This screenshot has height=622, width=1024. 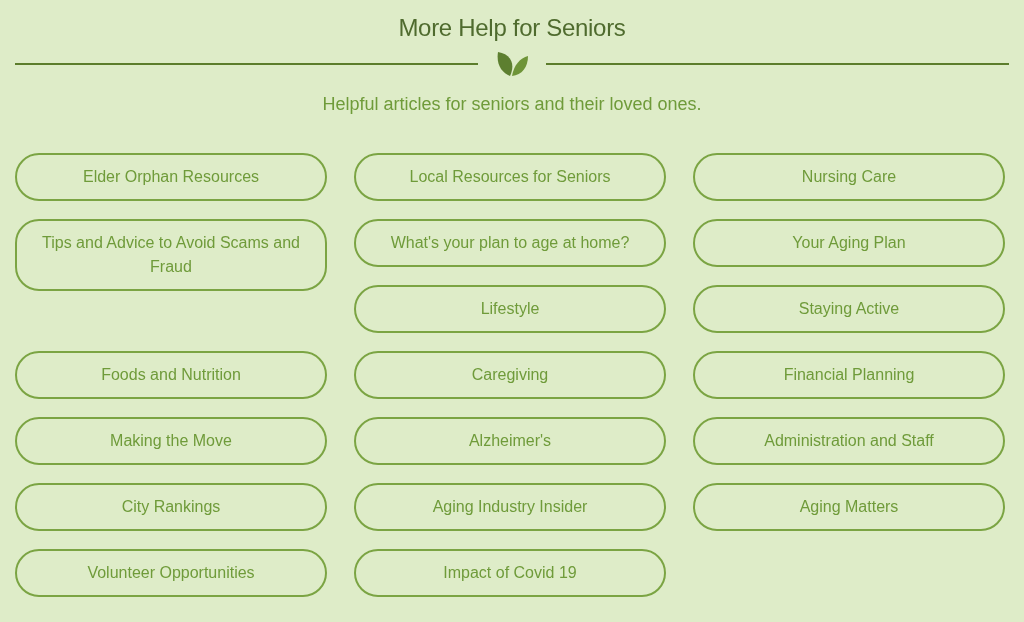 I want to click on article-link-button: Your Aging Plan, so click(x=849, y=243).